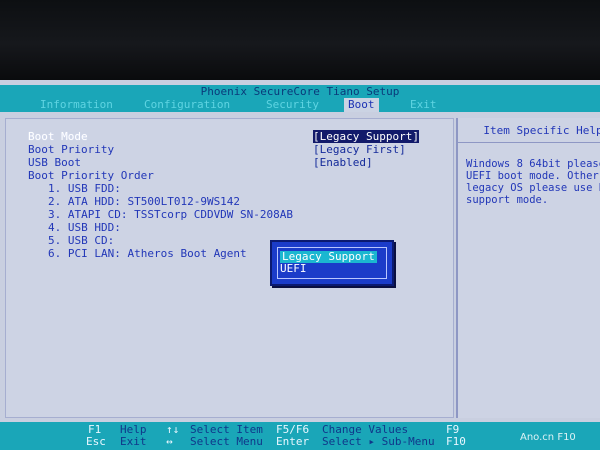 This screenshot has width=600, height=450. What do you see at coordinates (343, 162) in the screenshot?
I see `usb-boot-value: [Enabled]` at bounding box center [343, 162].